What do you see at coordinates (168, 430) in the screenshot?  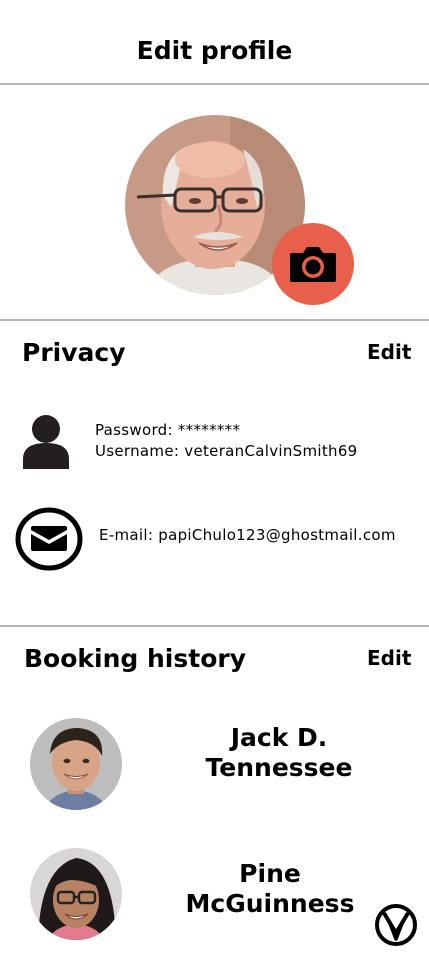 I see `password-text: Password: ********` at bounding box center [168, 430].